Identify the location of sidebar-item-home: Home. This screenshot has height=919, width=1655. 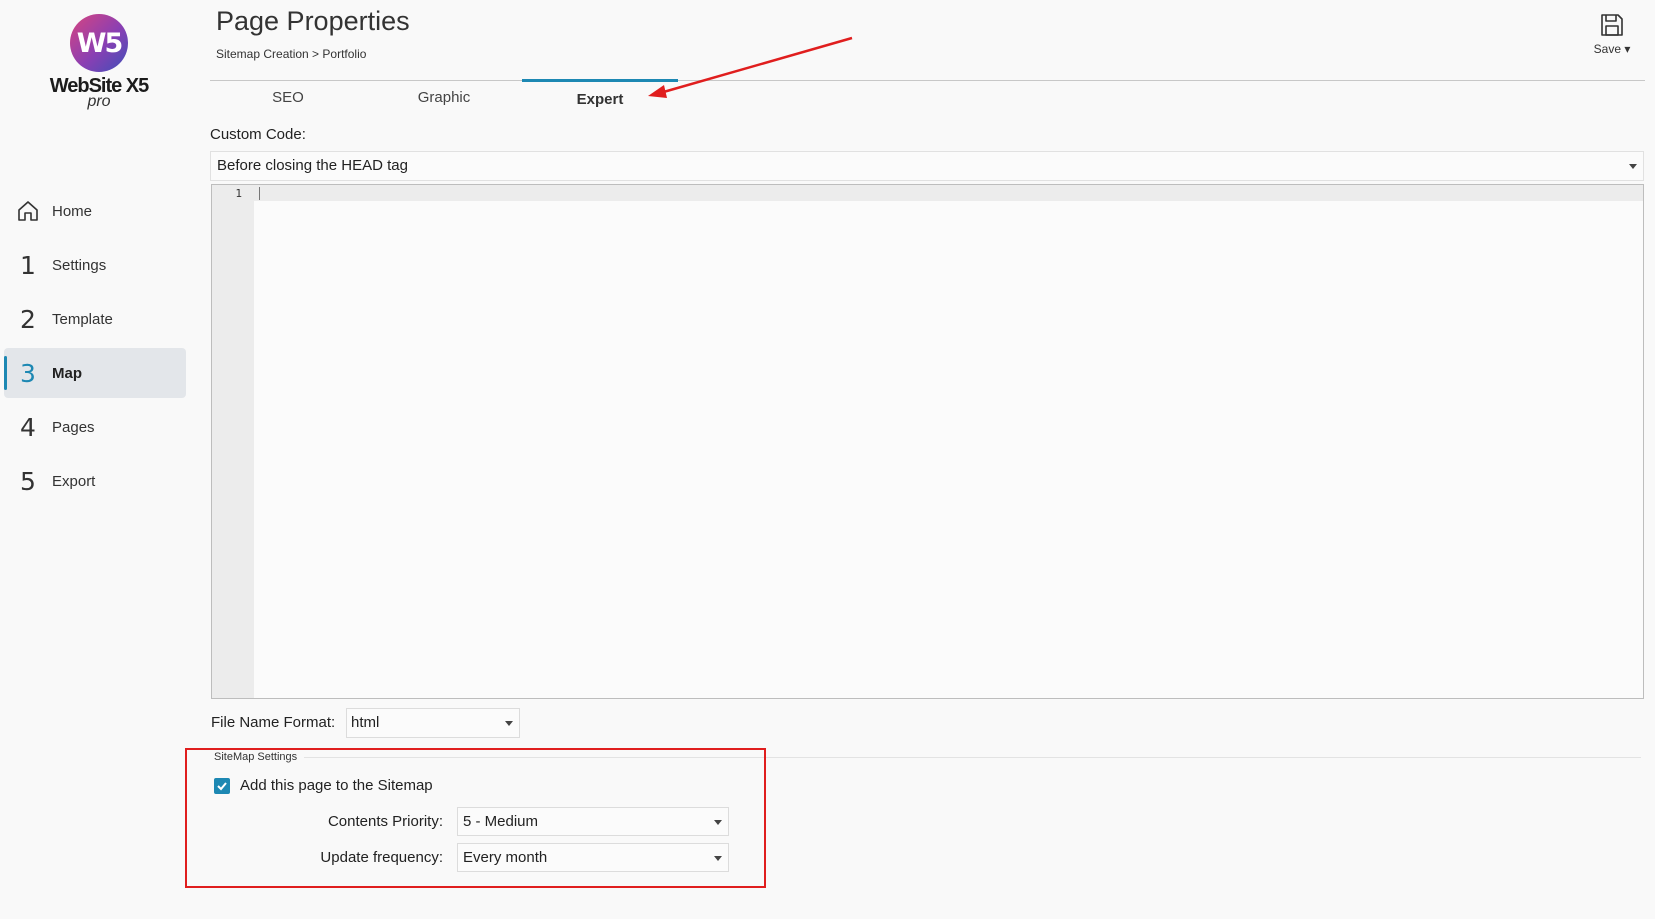
(95, 211).